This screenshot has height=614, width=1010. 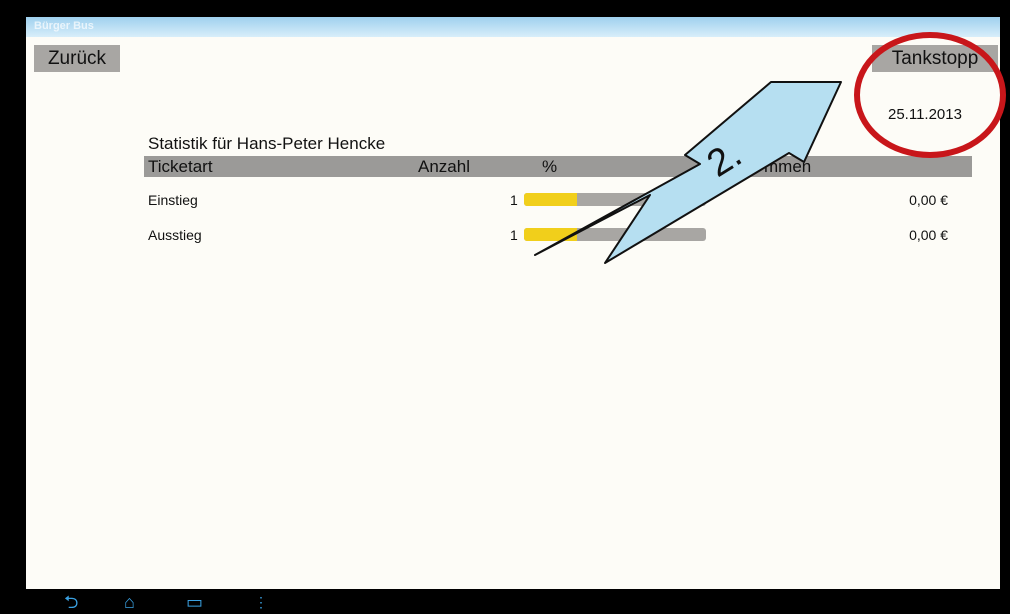 What do you see at coordinates (788, 166) in the screenshot?
I see `header-sum: mmen` at bounding box center [788, 166].